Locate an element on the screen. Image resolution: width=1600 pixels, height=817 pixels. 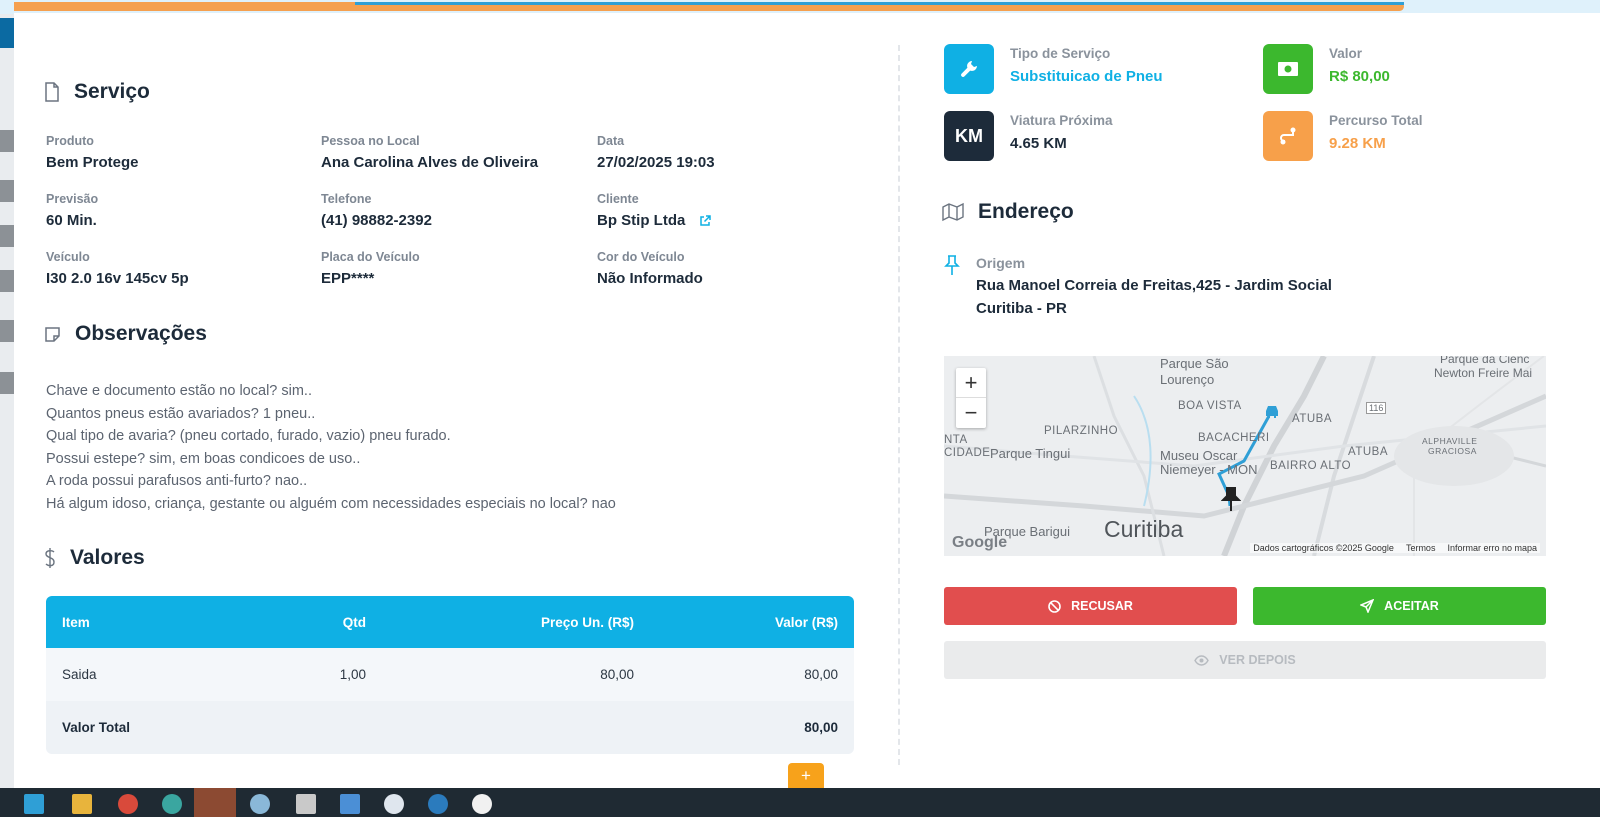
send-icon is located at coordinates (1367, 606).